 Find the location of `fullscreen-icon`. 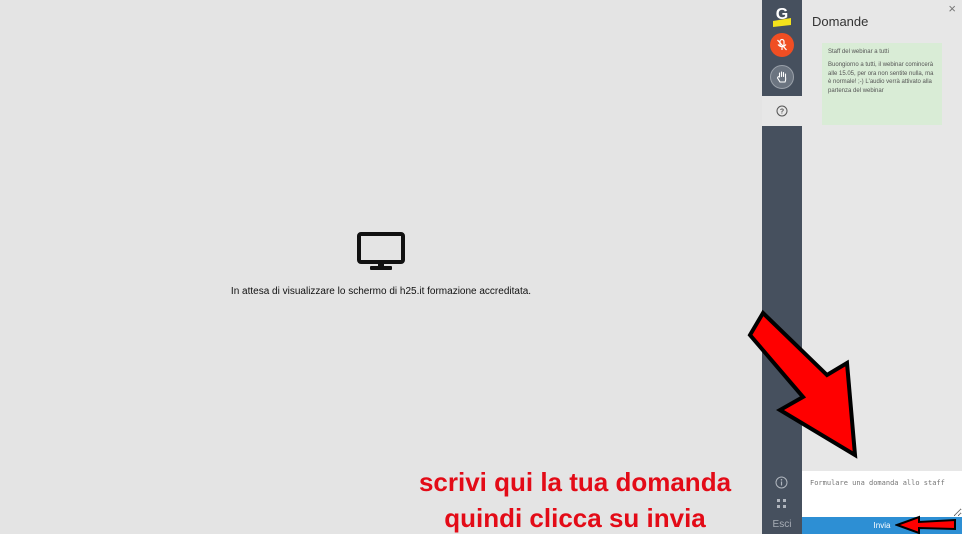

fullscreen-icon is located at coordinates (781, 503).